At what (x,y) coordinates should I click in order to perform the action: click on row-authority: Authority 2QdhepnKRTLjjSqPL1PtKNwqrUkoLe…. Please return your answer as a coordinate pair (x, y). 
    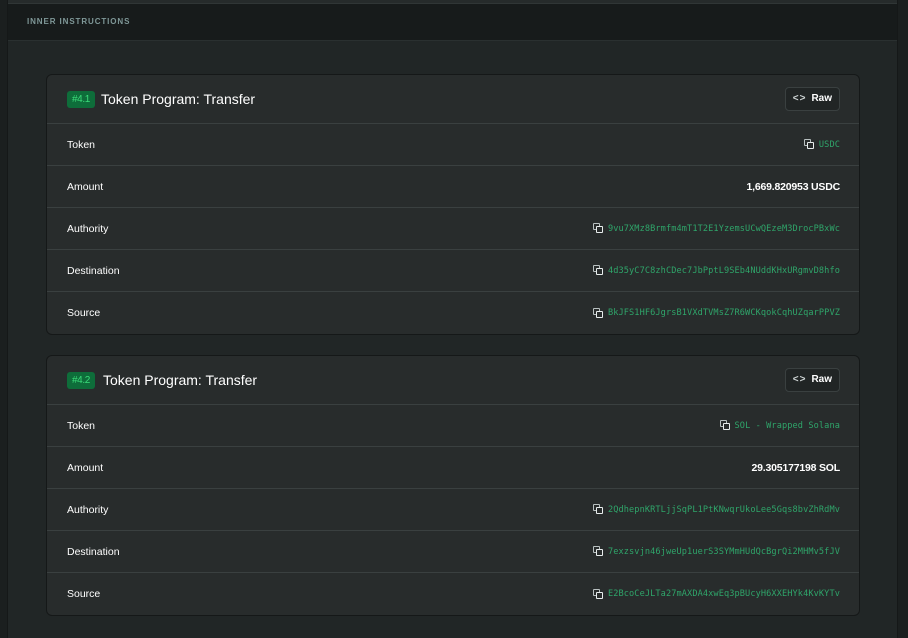
    Looking at the image, I should click on (453, 510).